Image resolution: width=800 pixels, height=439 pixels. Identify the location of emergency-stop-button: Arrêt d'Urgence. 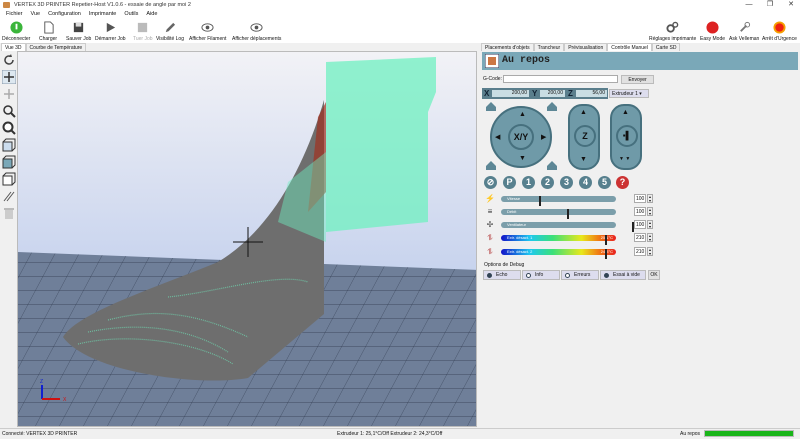
(779, 31).